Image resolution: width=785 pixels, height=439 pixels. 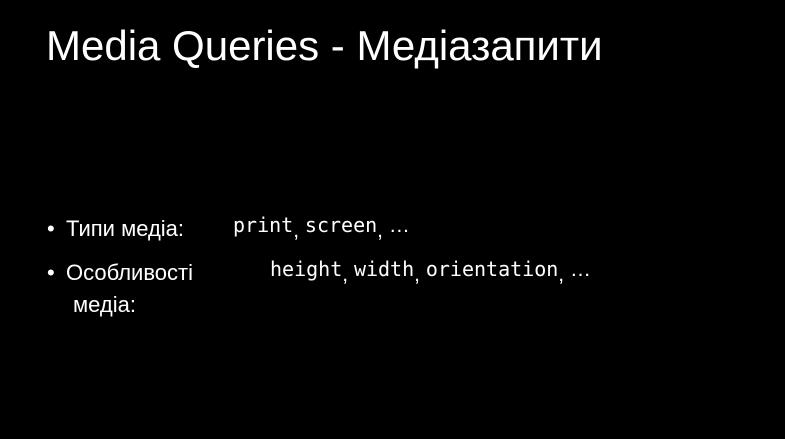 I want to click on value-orientation: orientation, so click(x=492, y=269).